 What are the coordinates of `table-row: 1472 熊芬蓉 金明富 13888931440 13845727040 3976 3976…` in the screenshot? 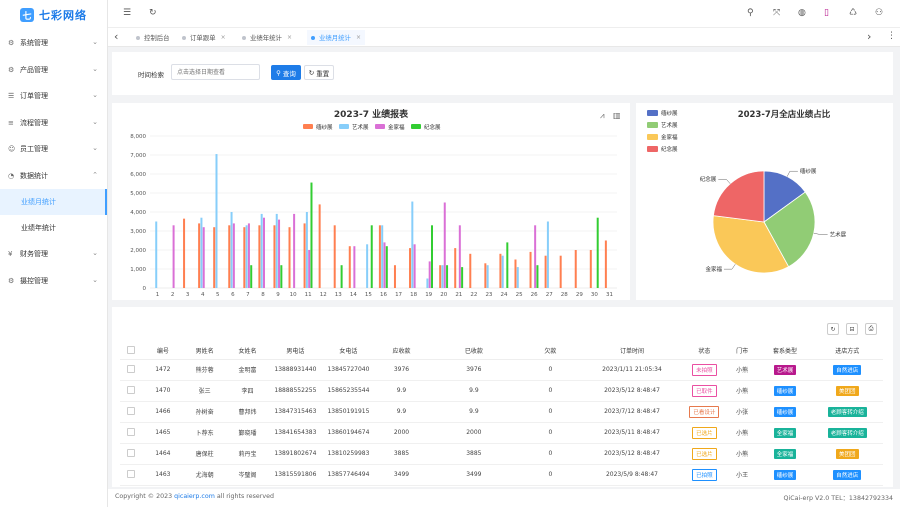 It's located at (501, 370).